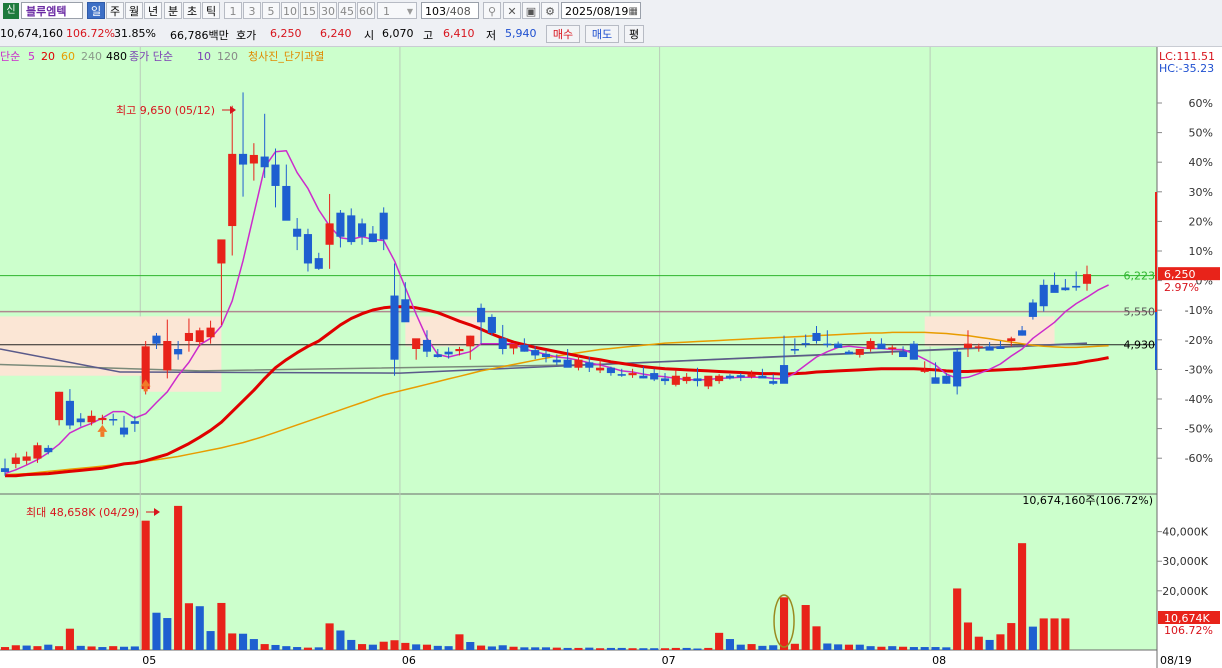  I want to click on price-axis-label: 4,930, so click(1140, 345).